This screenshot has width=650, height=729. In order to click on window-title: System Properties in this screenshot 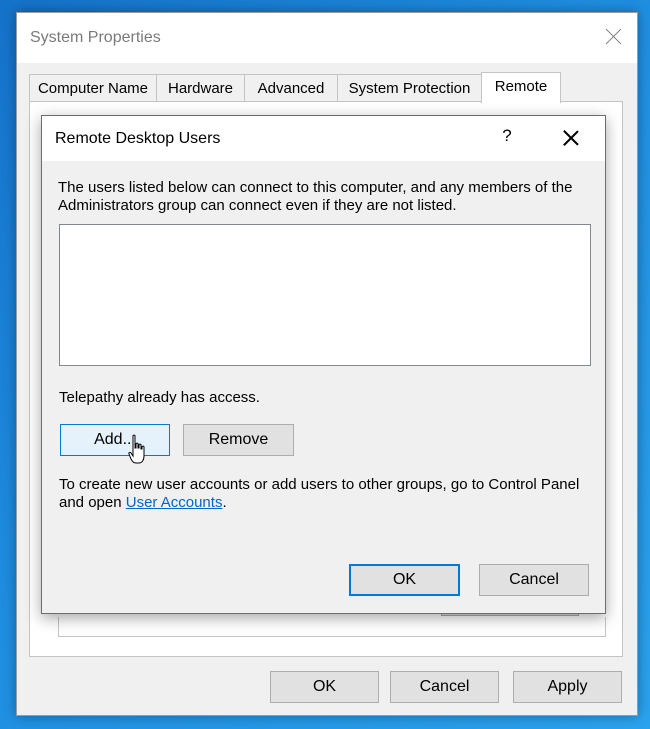, I will do `click(95, 37)`.